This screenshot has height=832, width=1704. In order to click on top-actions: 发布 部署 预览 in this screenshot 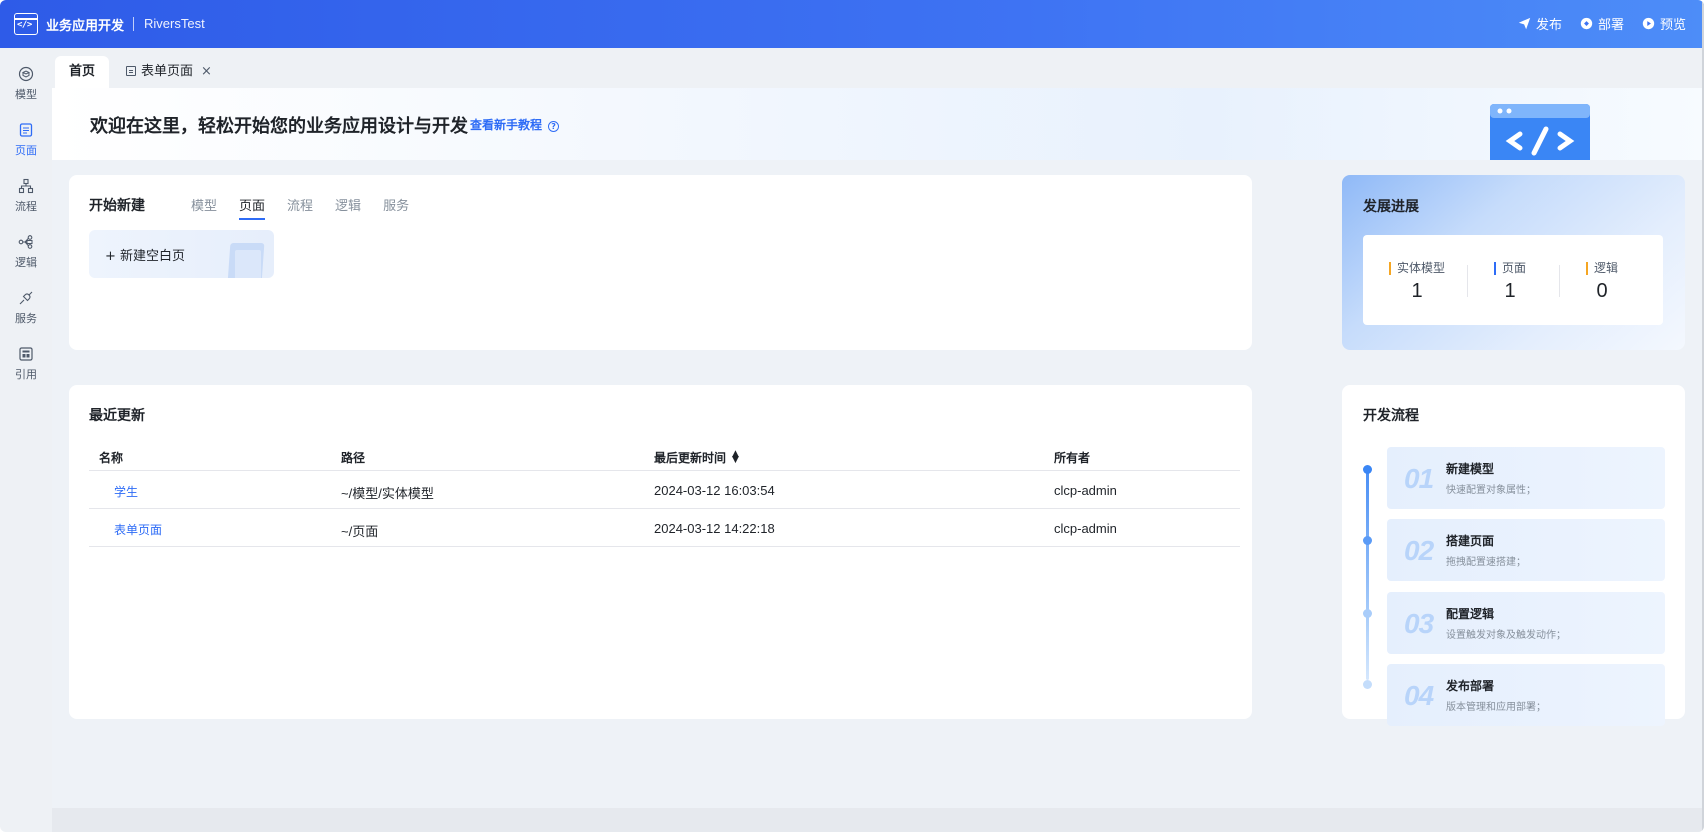, I will do `click(1602, 23)`.